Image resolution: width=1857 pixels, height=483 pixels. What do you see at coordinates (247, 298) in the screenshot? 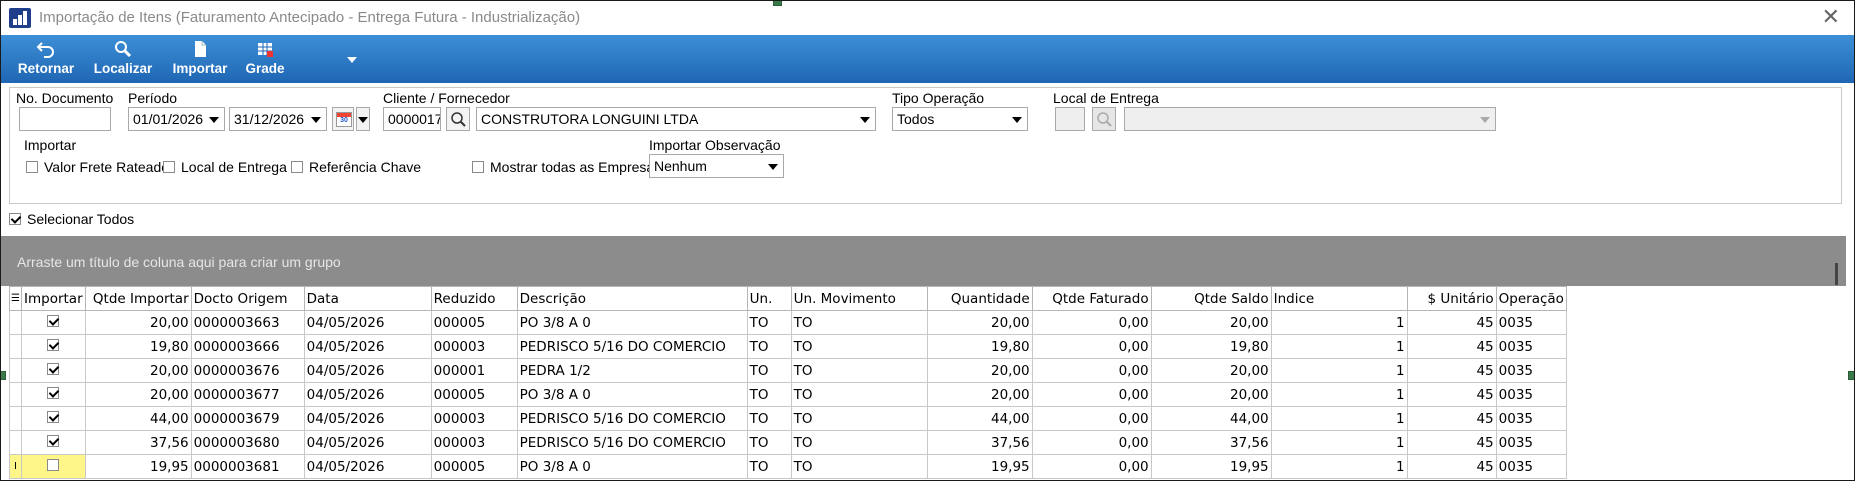
I see `col-header-docto-origem: Docto Origem` at bounding box center [247, 298].